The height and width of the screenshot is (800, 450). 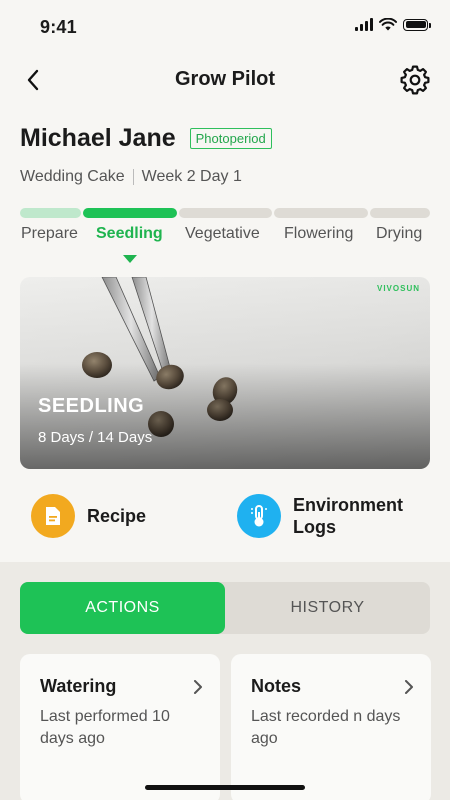 What do you see at coordinates (130, 213) in the screenshot?
I see `stage-bar-seedling` at bounding box center [130, 213].